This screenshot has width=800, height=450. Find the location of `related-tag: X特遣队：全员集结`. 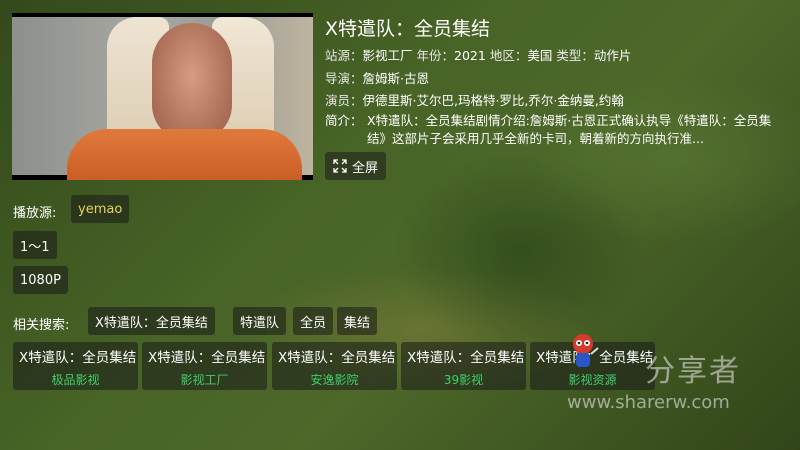

related-tag: X特遣队：全员集结 is located at coordinates (151, 321).